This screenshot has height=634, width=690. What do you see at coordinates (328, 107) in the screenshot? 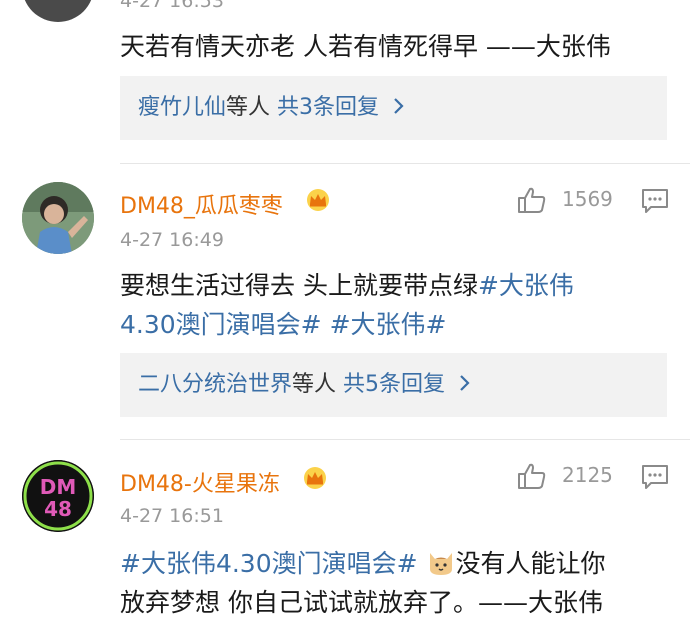
I see `reply-count: 共3条回复` at bounding box center [328, 107].